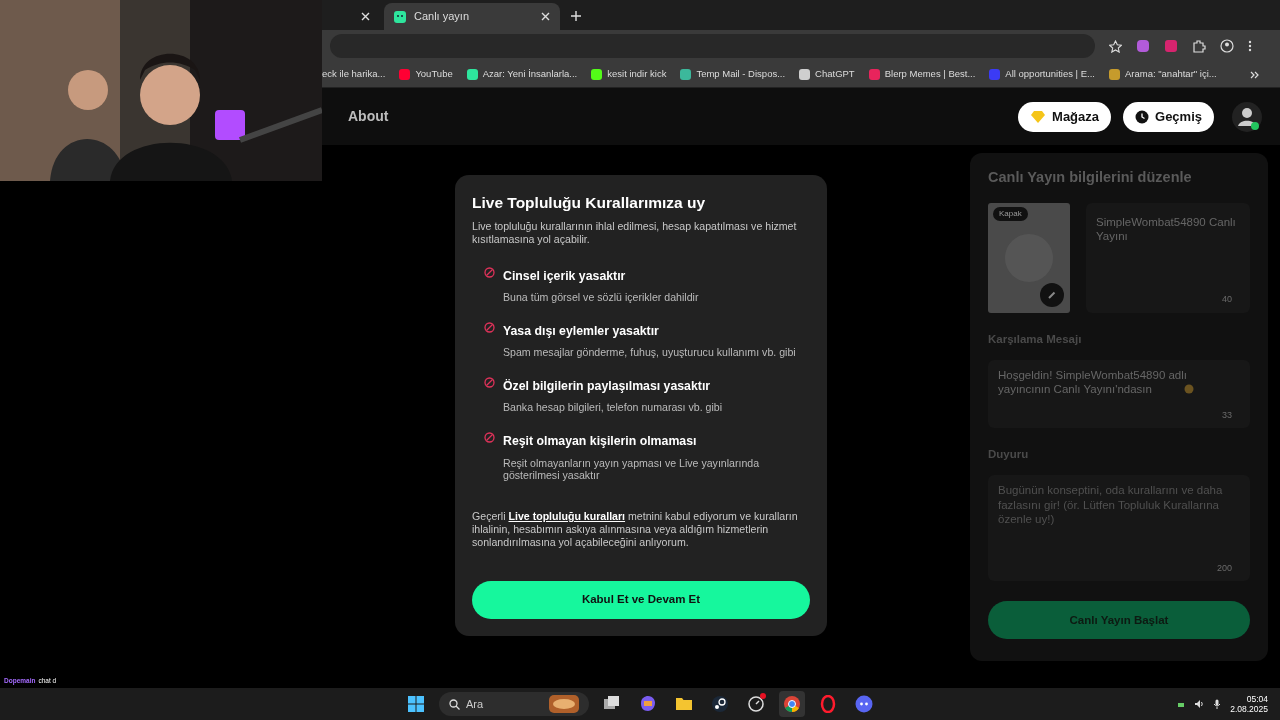  Describe the element at coordinates (1115, 46) in the screenshot. I see `star-icon` at that location.